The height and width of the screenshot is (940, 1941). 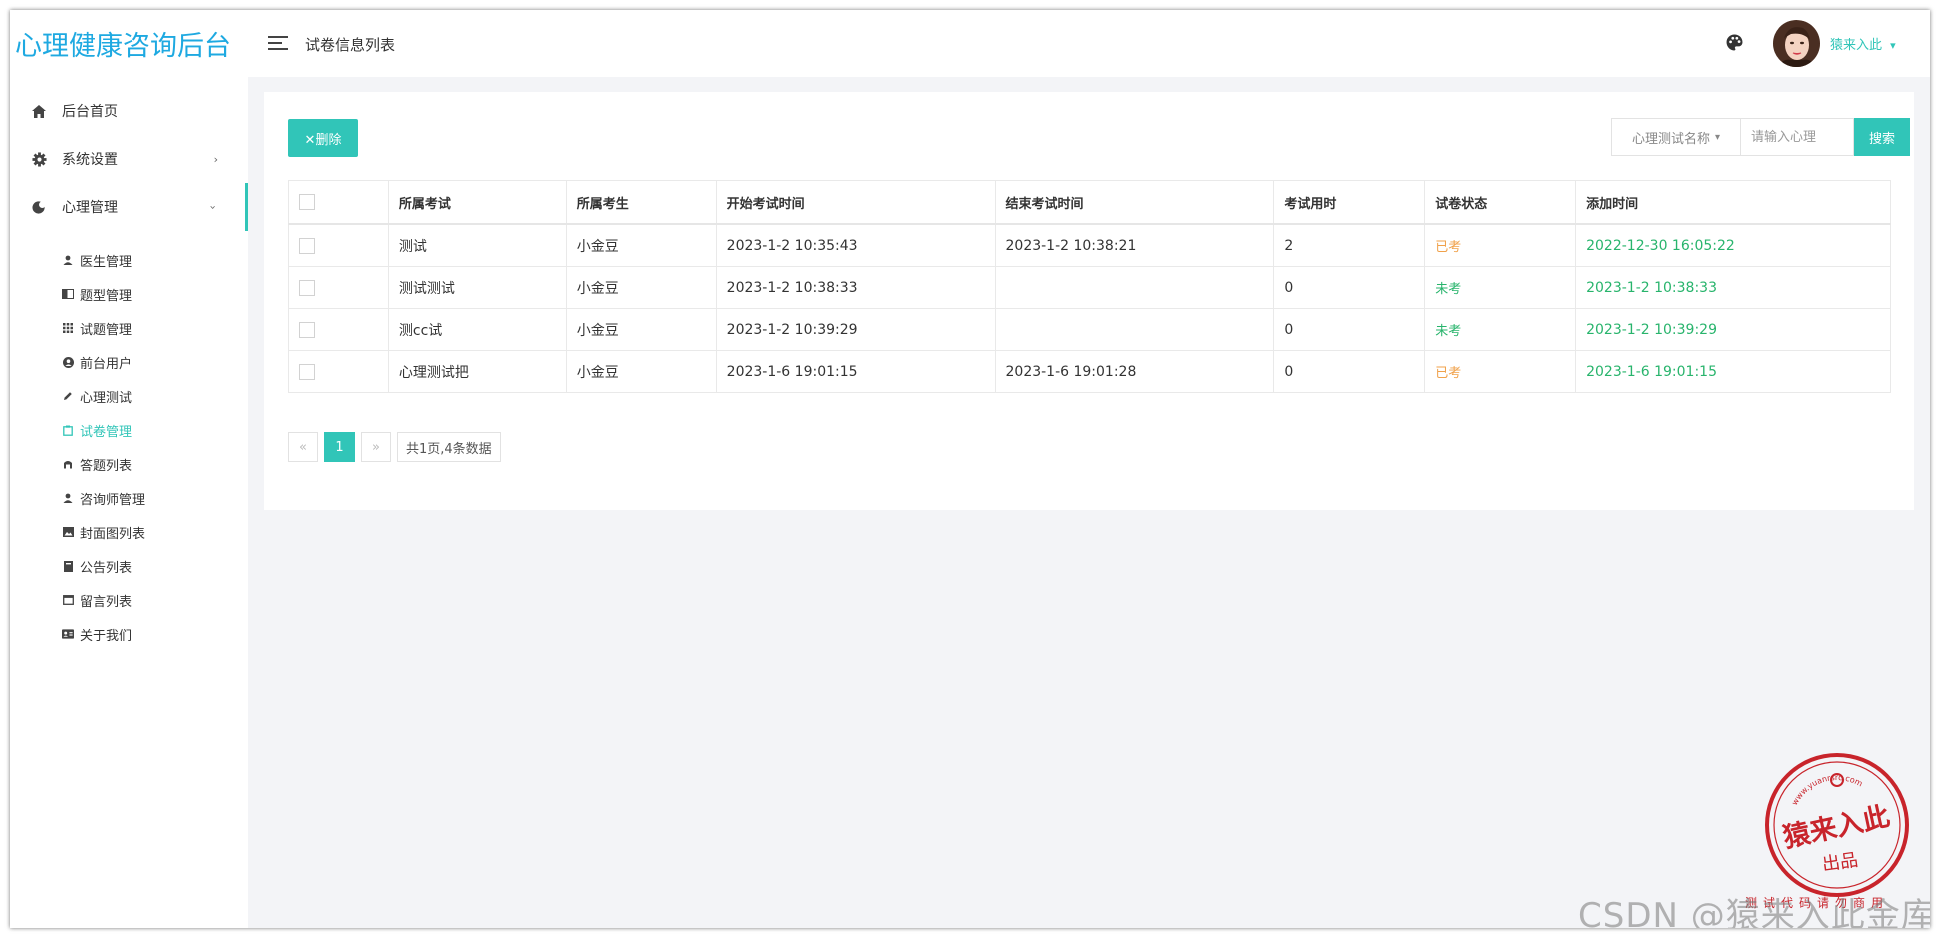 I want to click on pagination-next: », so click(x=376, y=447).